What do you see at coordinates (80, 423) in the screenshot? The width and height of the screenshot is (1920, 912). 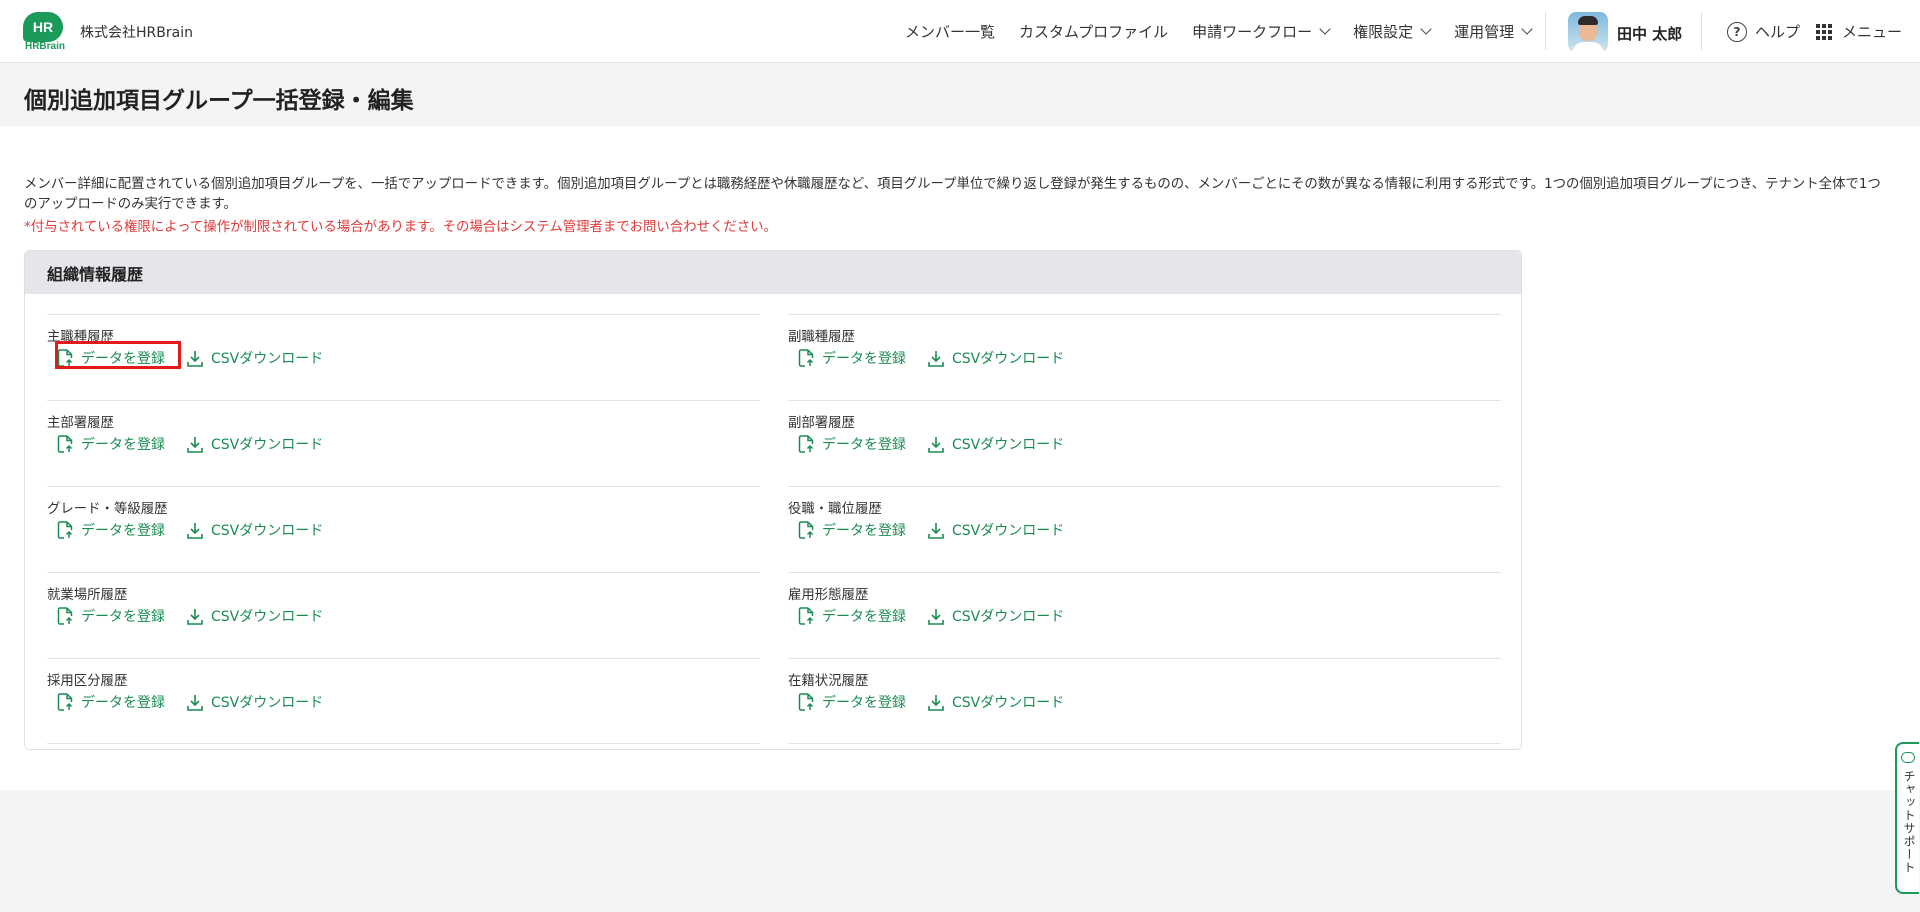 I see `history-item-title: 主部署履歴` at bounding box center [80, 423].